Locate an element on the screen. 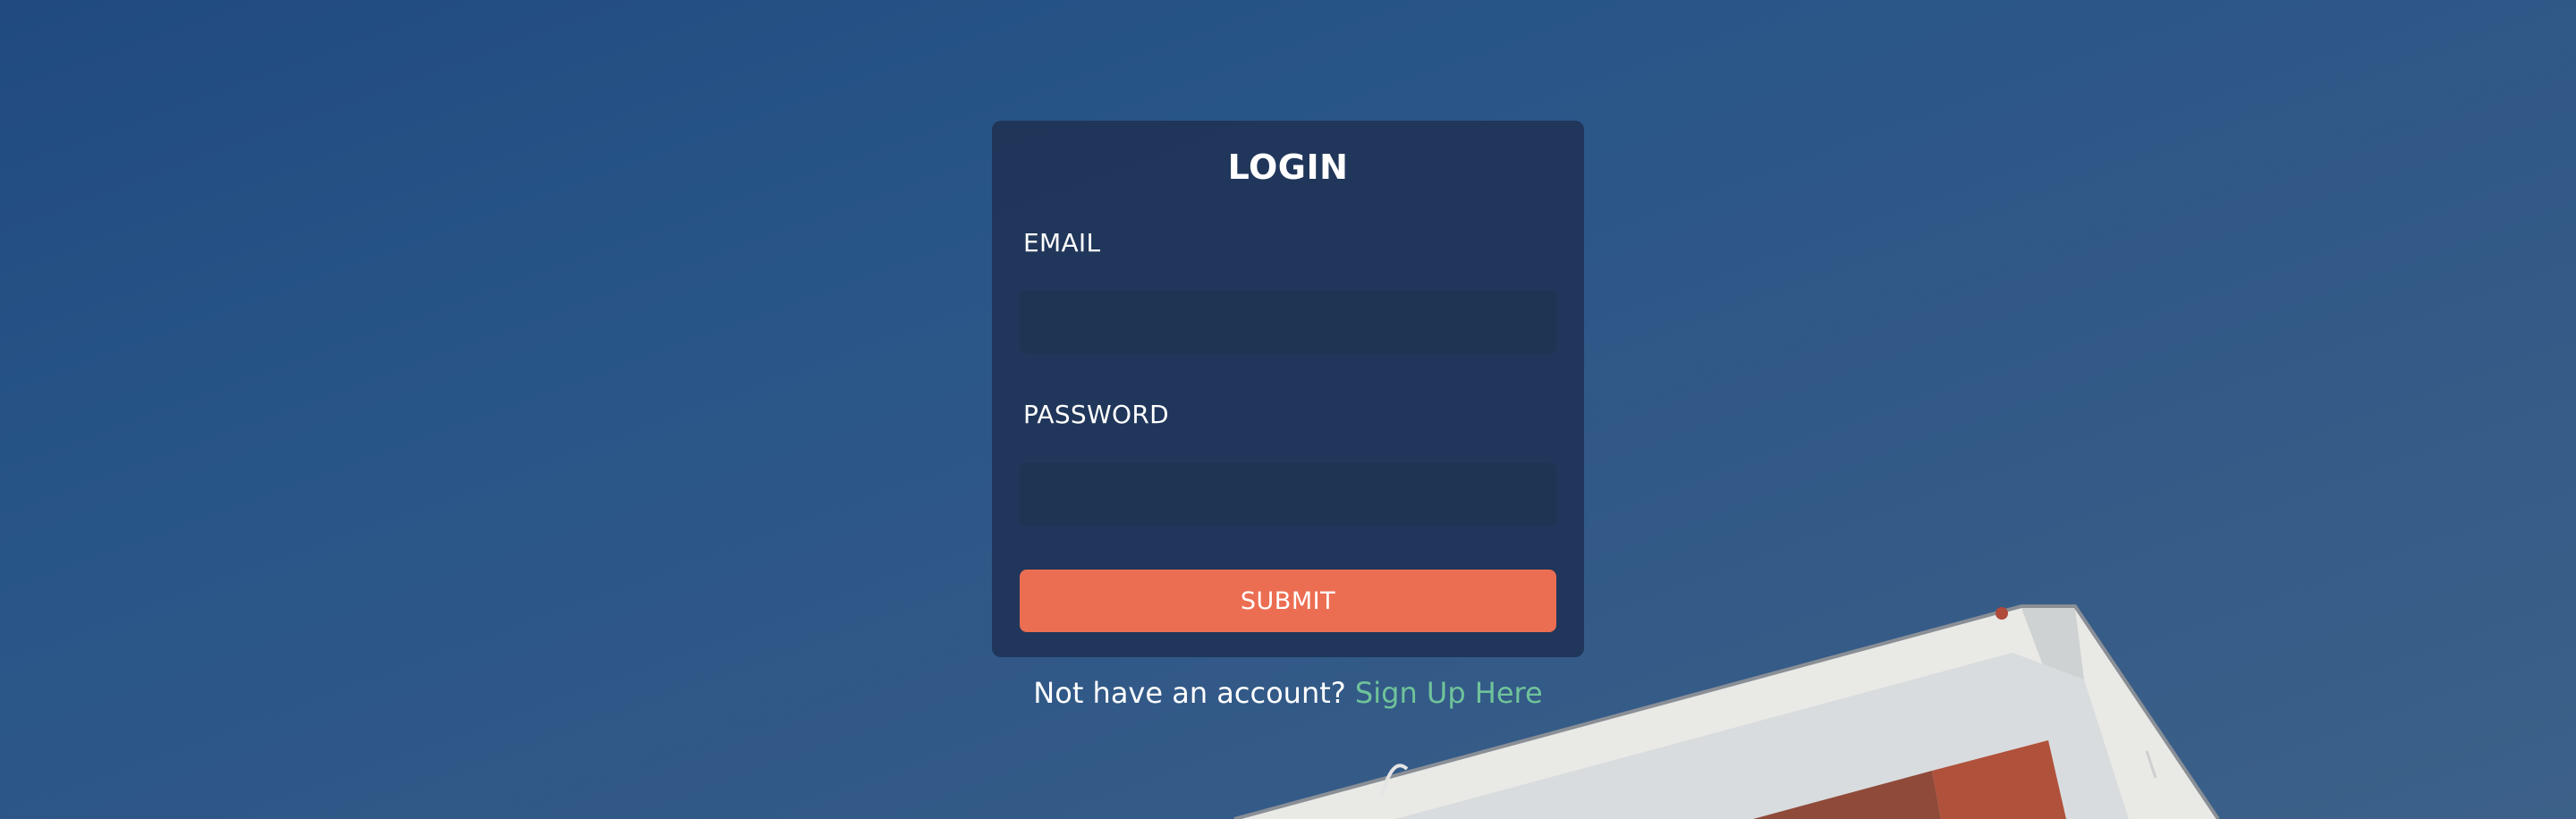  signup-prompt-text: Not have an account? is located at coordinates (1189, 693).